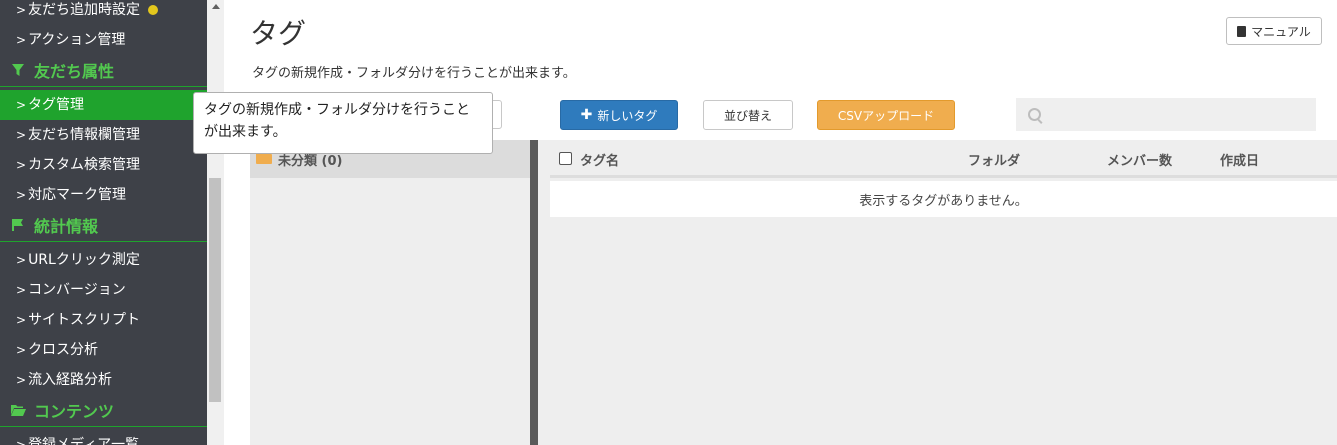 This screenshot has height=445, width=1337. Describe the element at coordinates (103, 412) in the screenshot. I see `sidebar-section-contents: コンテンツ` at that location.